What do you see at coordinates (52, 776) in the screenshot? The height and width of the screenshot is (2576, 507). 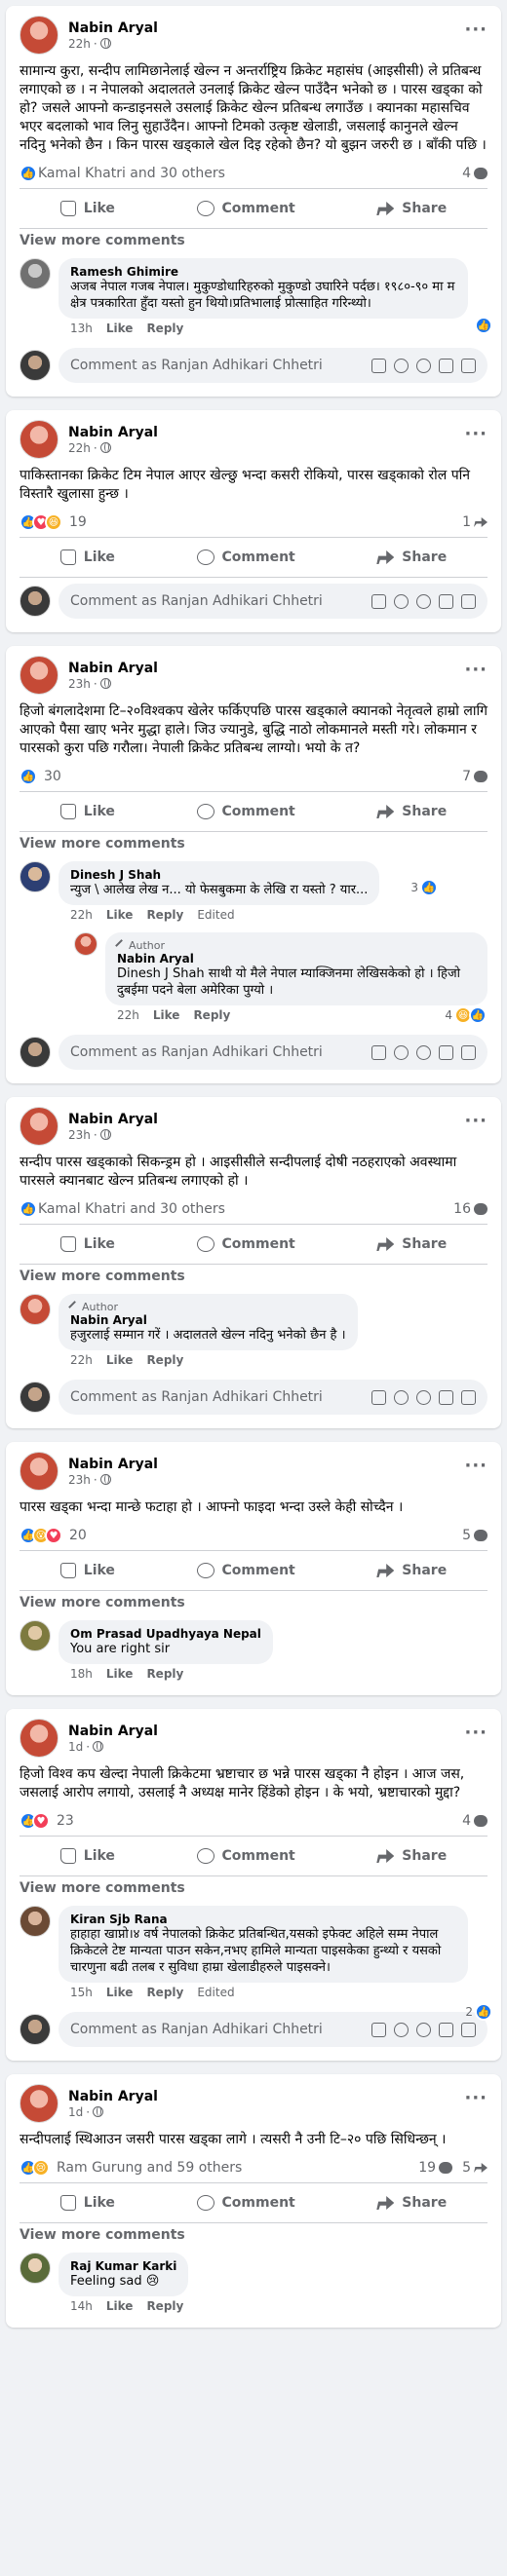 I see `reactions-count: 30` at bounding box center [52, 776].